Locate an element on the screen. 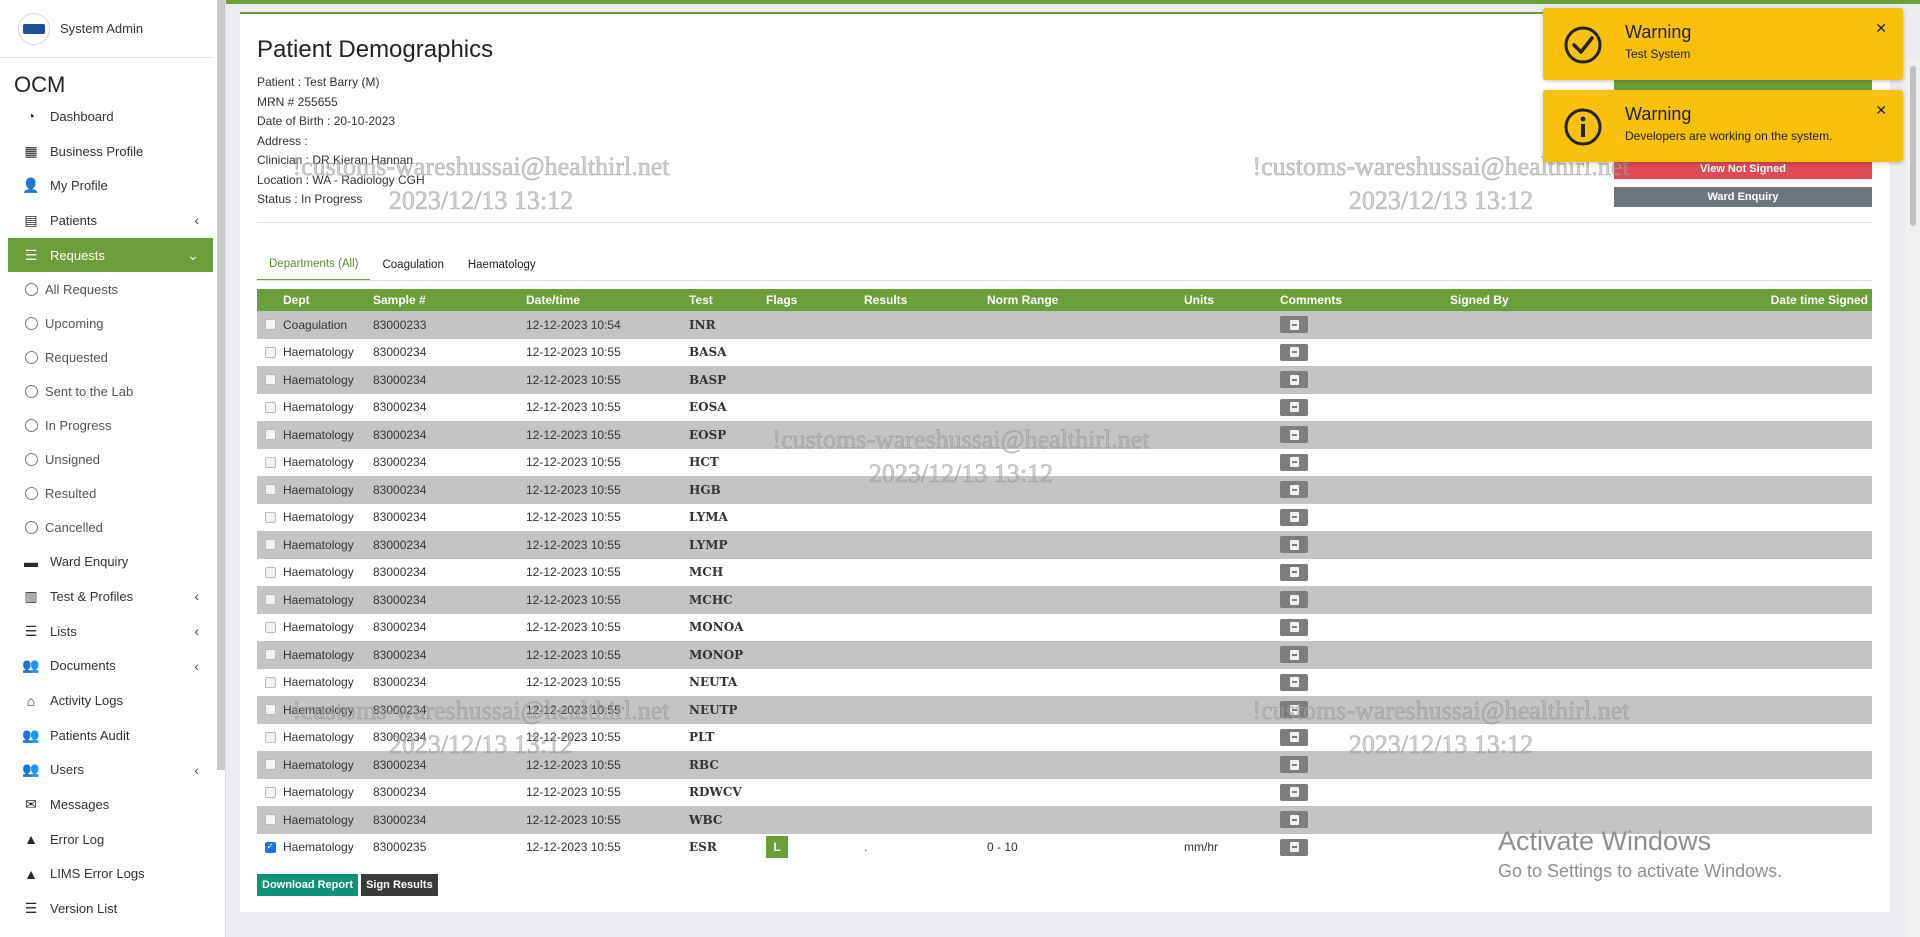  sidebar-subitem-in-progress: In Progress is located at coordinates (106, 425).